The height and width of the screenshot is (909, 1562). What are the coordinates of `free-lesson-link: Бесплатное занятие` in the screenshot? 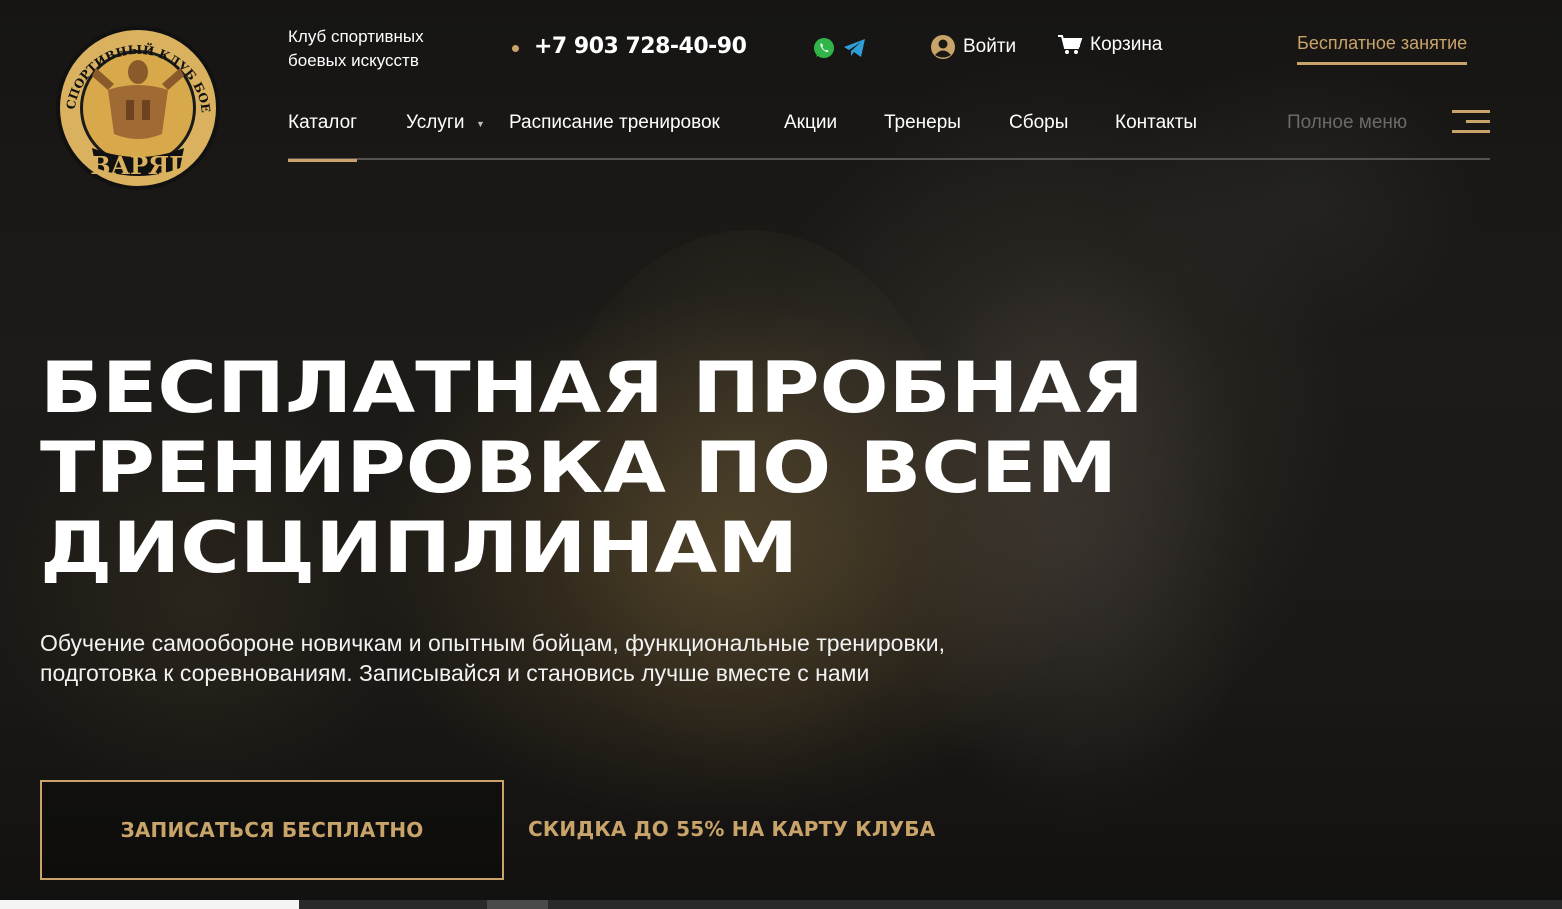 It's located at (1382, 49).